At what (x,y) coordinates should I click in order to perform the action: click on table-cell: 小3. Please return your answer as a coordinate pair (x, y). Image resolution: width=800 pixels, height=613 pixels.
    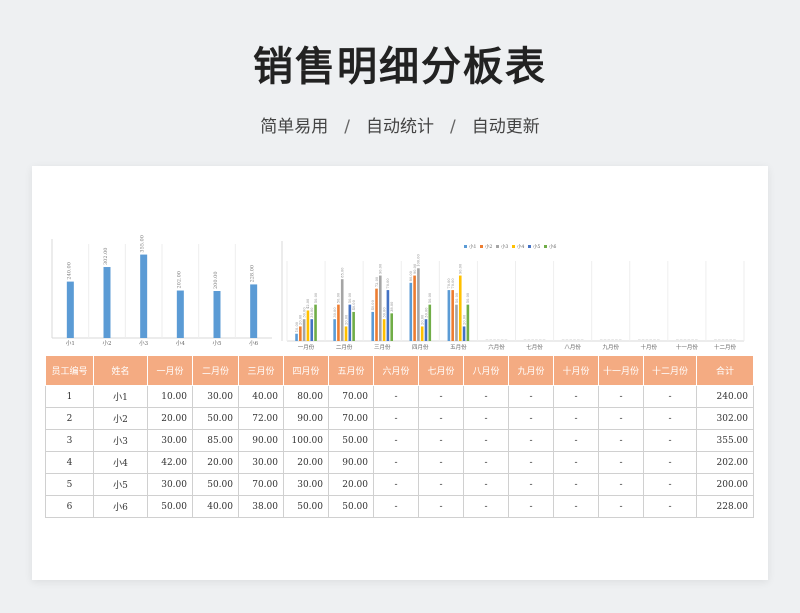
    Looking at the image, I should click on (120, 440).